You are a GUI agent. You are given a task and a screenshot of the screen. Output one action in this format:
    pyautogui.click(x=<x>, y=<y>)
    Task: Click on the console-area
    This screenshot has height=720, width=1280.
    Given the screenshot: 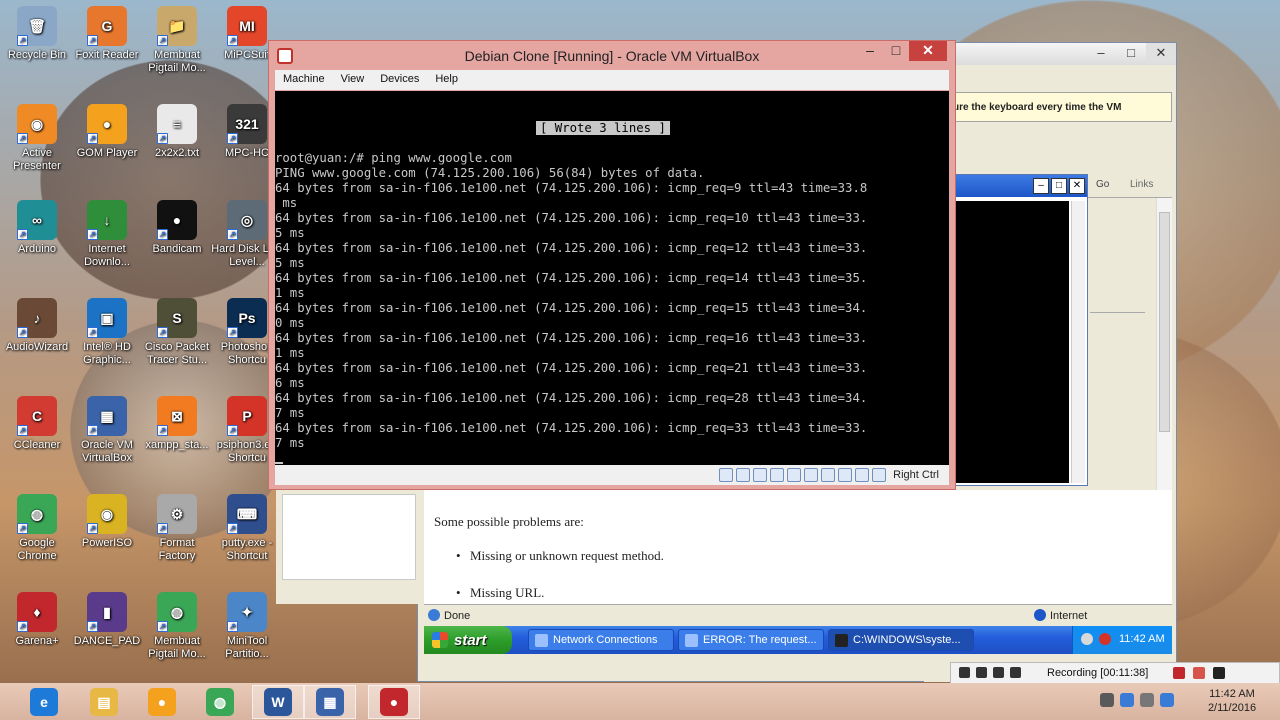 What is the action you would take?
    pyautogui.click(x=1011, y=342)
    